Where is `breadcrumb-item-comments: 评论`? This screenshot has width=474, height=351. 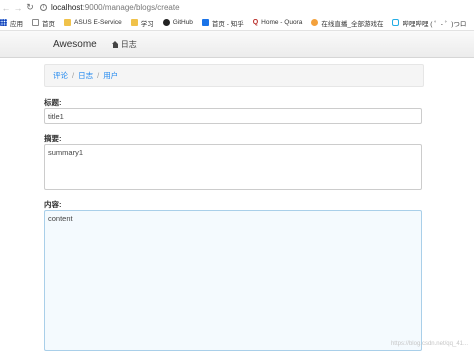
breadcrumb-item-comments: 评论 is located at coordinates (60, 75).